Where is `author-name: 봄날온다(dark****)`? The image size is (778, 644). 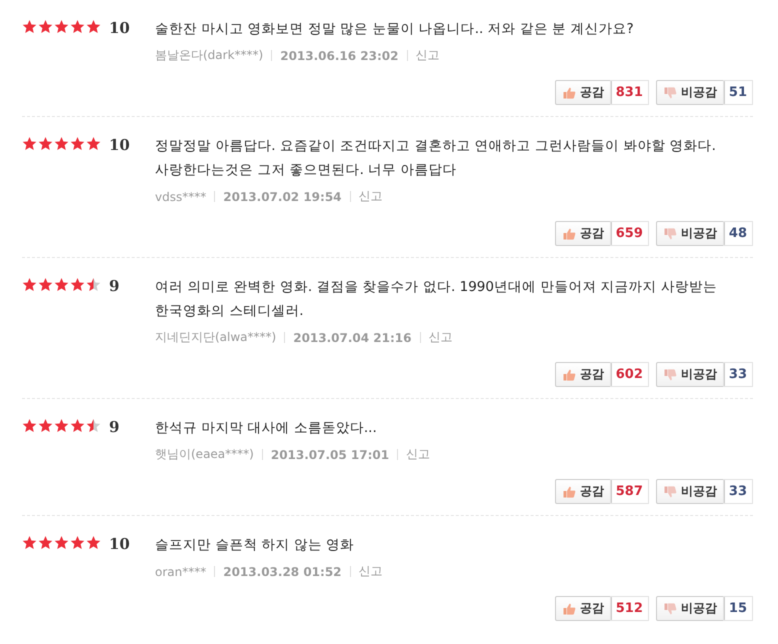 author-name: 봄날온다(dark****) is located at coordinates (209, 55).